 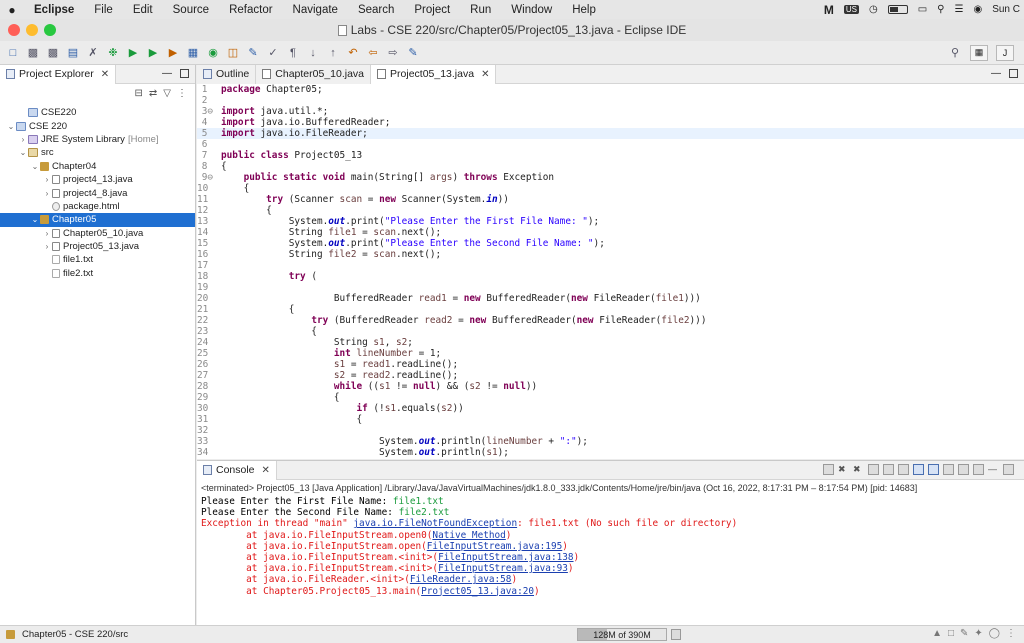 I want to click on code-line: 16 String file2 = scan.next();, so click(x=610, y=254).